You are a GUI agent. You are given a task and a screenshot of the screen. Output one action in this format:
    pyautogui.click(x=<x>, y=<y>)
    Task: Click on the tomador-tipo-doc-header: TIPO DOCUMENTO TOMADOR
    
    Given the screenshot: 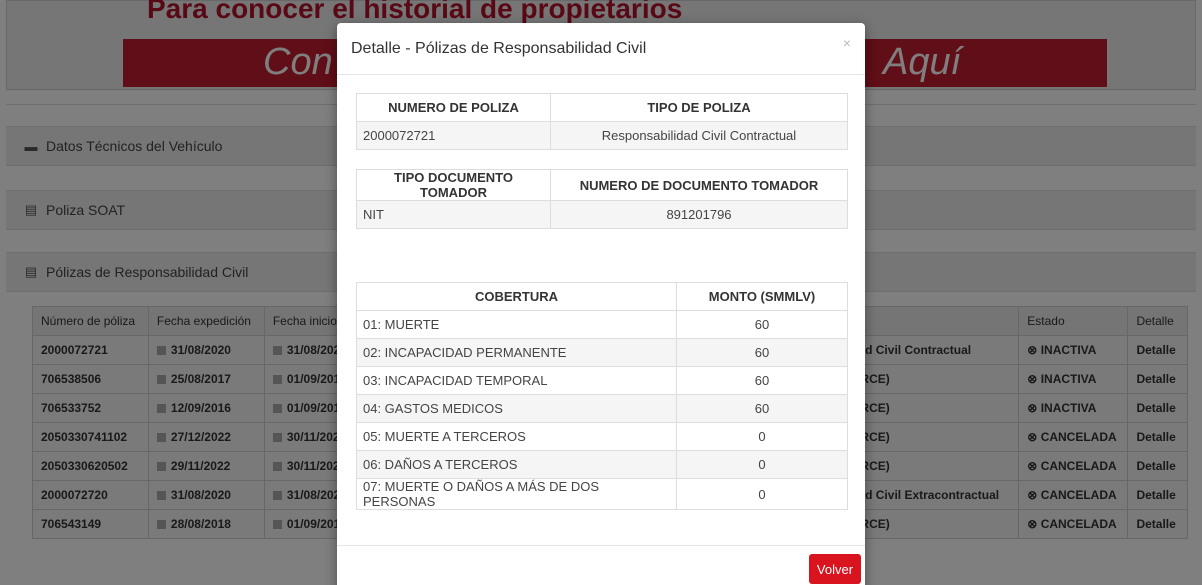 What is the action you would take?
    pyautogui.click(x=453, y=185)
    